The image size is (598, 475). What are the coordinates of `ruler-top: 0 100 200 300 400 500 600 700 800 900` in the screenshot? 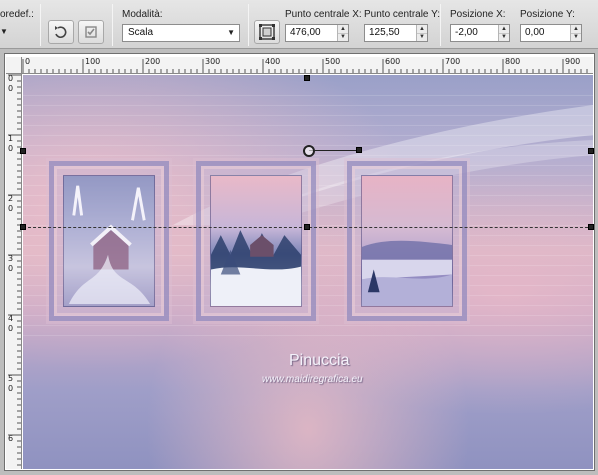 It's located at (299, 65).